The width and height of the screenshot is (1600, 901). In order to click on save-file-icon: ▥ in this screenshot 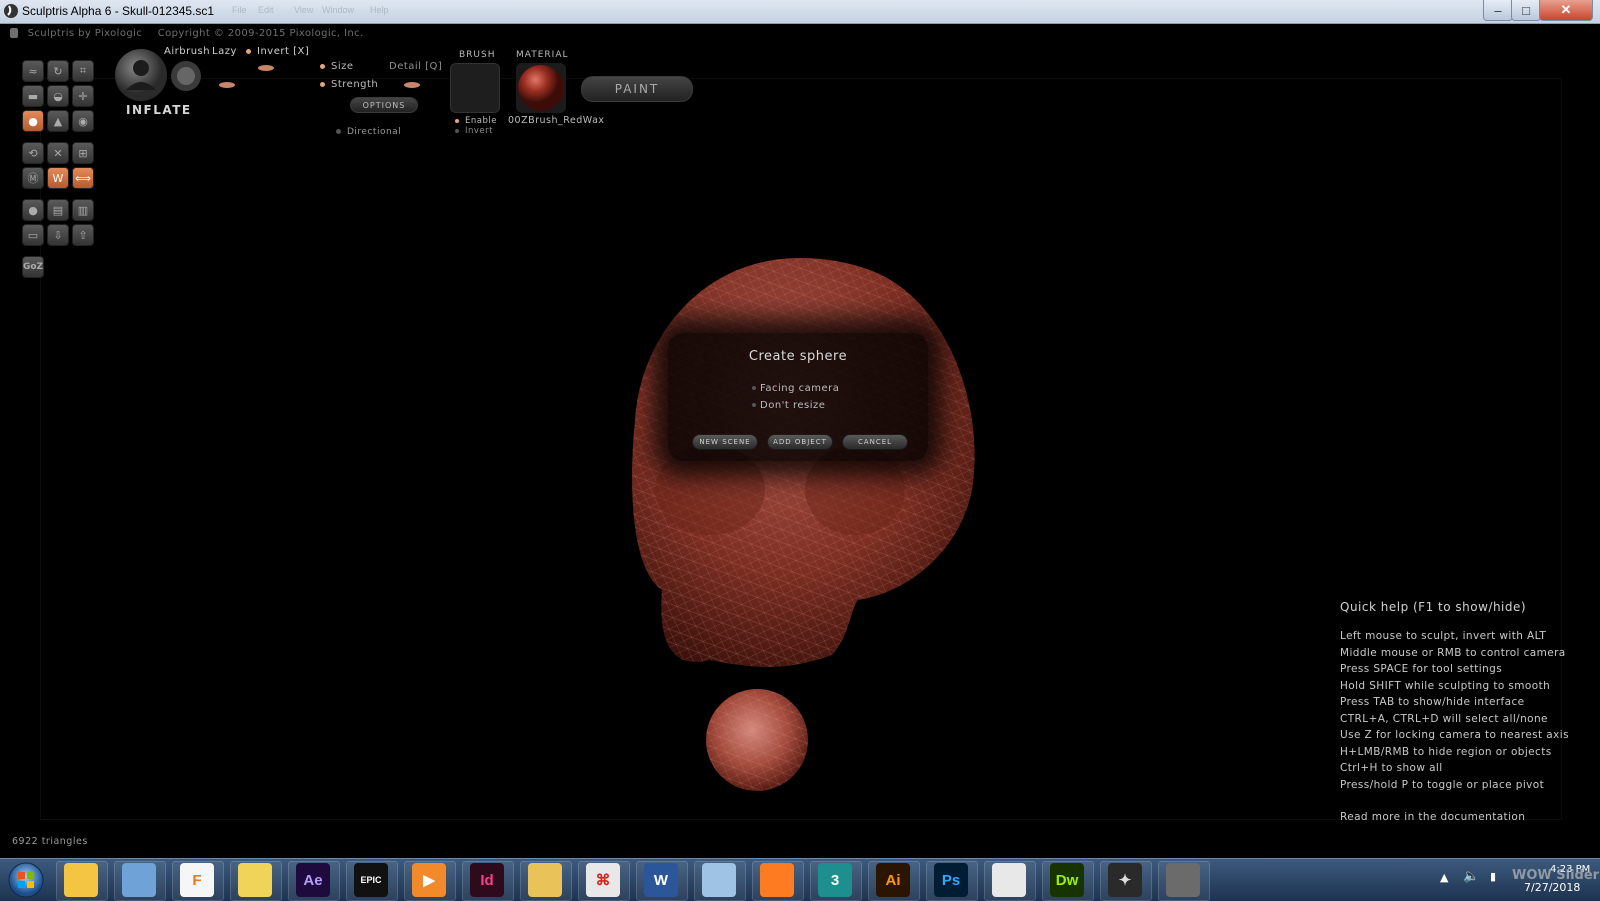, I will do `click(83, 210)`.